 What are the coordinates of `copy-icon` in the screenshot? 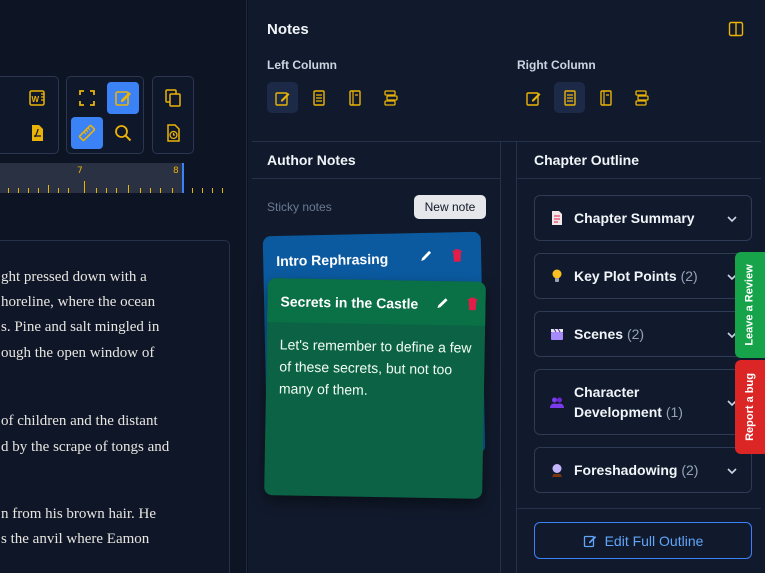 It's located at (173, 98).